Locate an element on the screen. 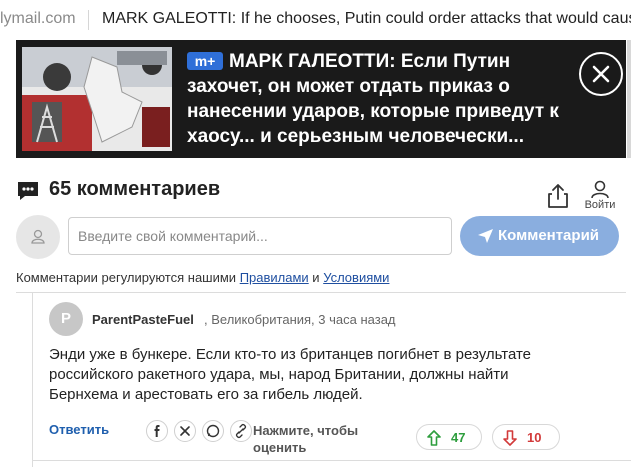 This screenshot has width=631, height=467. close-icon is located at coordinates (601, 74).